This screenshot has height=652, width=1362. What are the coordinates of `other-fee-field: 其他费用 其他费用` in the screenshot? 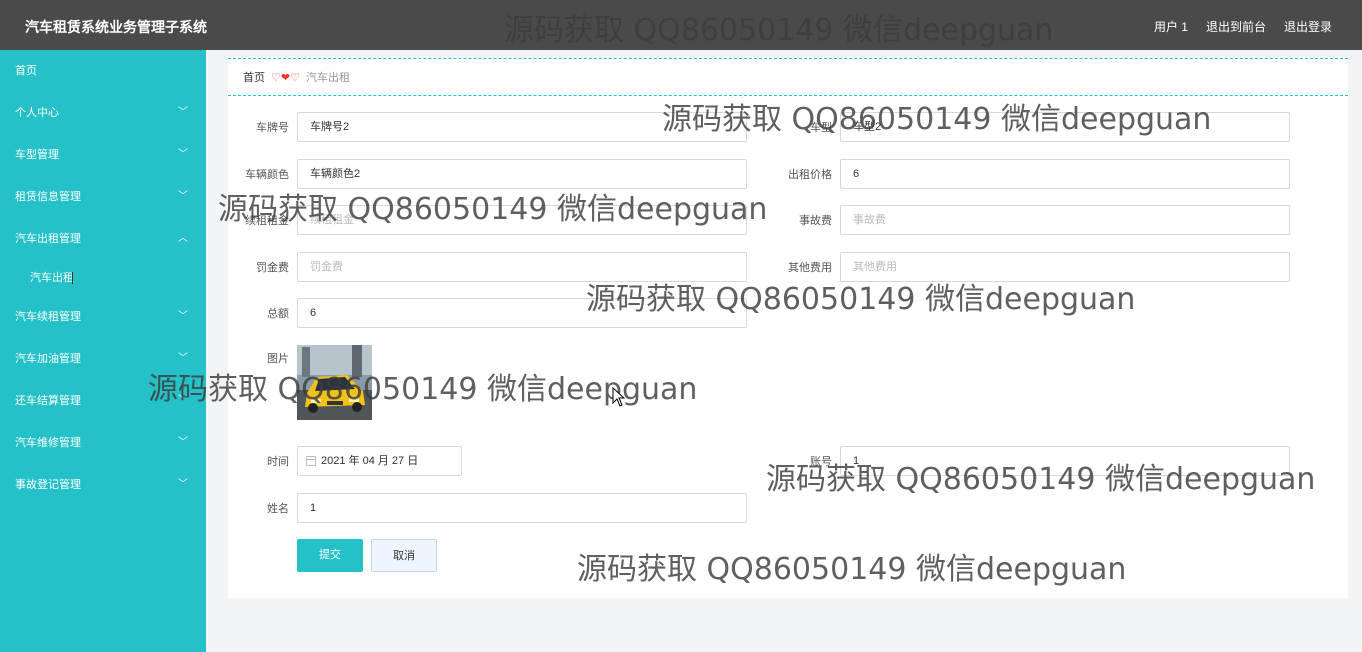 It's located at (1035, 267).